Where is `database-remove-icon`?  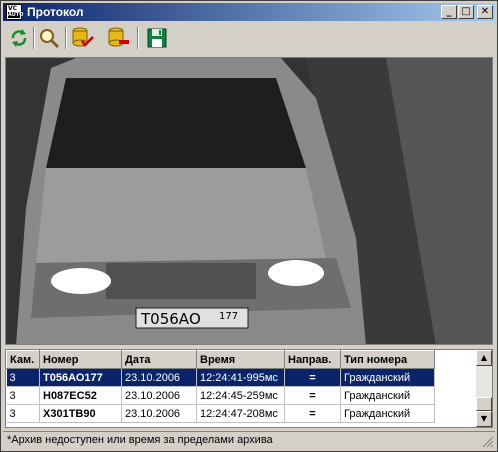
database-remove-icon is located at coordinates (118, 37).